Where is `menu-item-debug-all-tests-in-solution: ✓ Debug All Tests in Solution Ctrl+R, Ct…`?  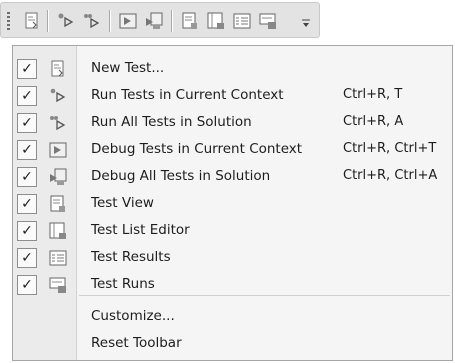 menu-item-debug-all-tests-in-solution: ✓ Debug All Tests in Solution Ctrl+R, Ct… is located at coordinates (232, 176).